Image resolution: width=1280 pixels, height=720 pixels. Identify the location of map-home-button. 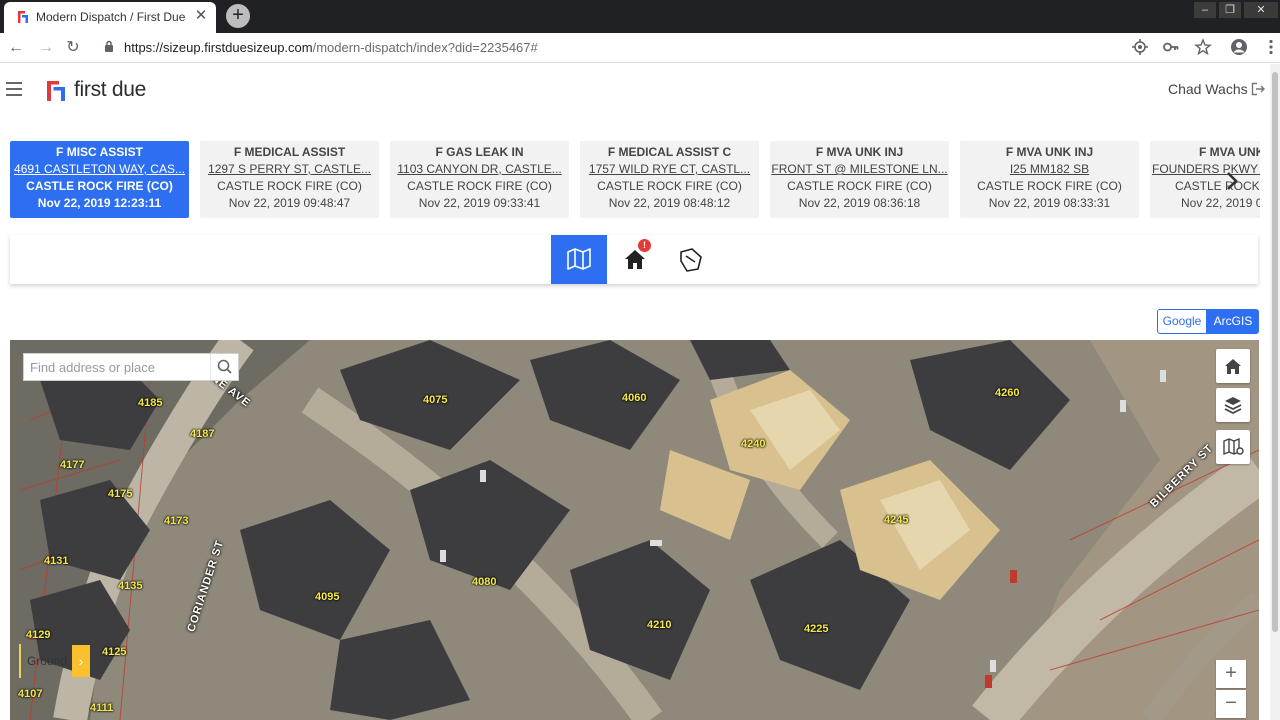
(1233, 366).